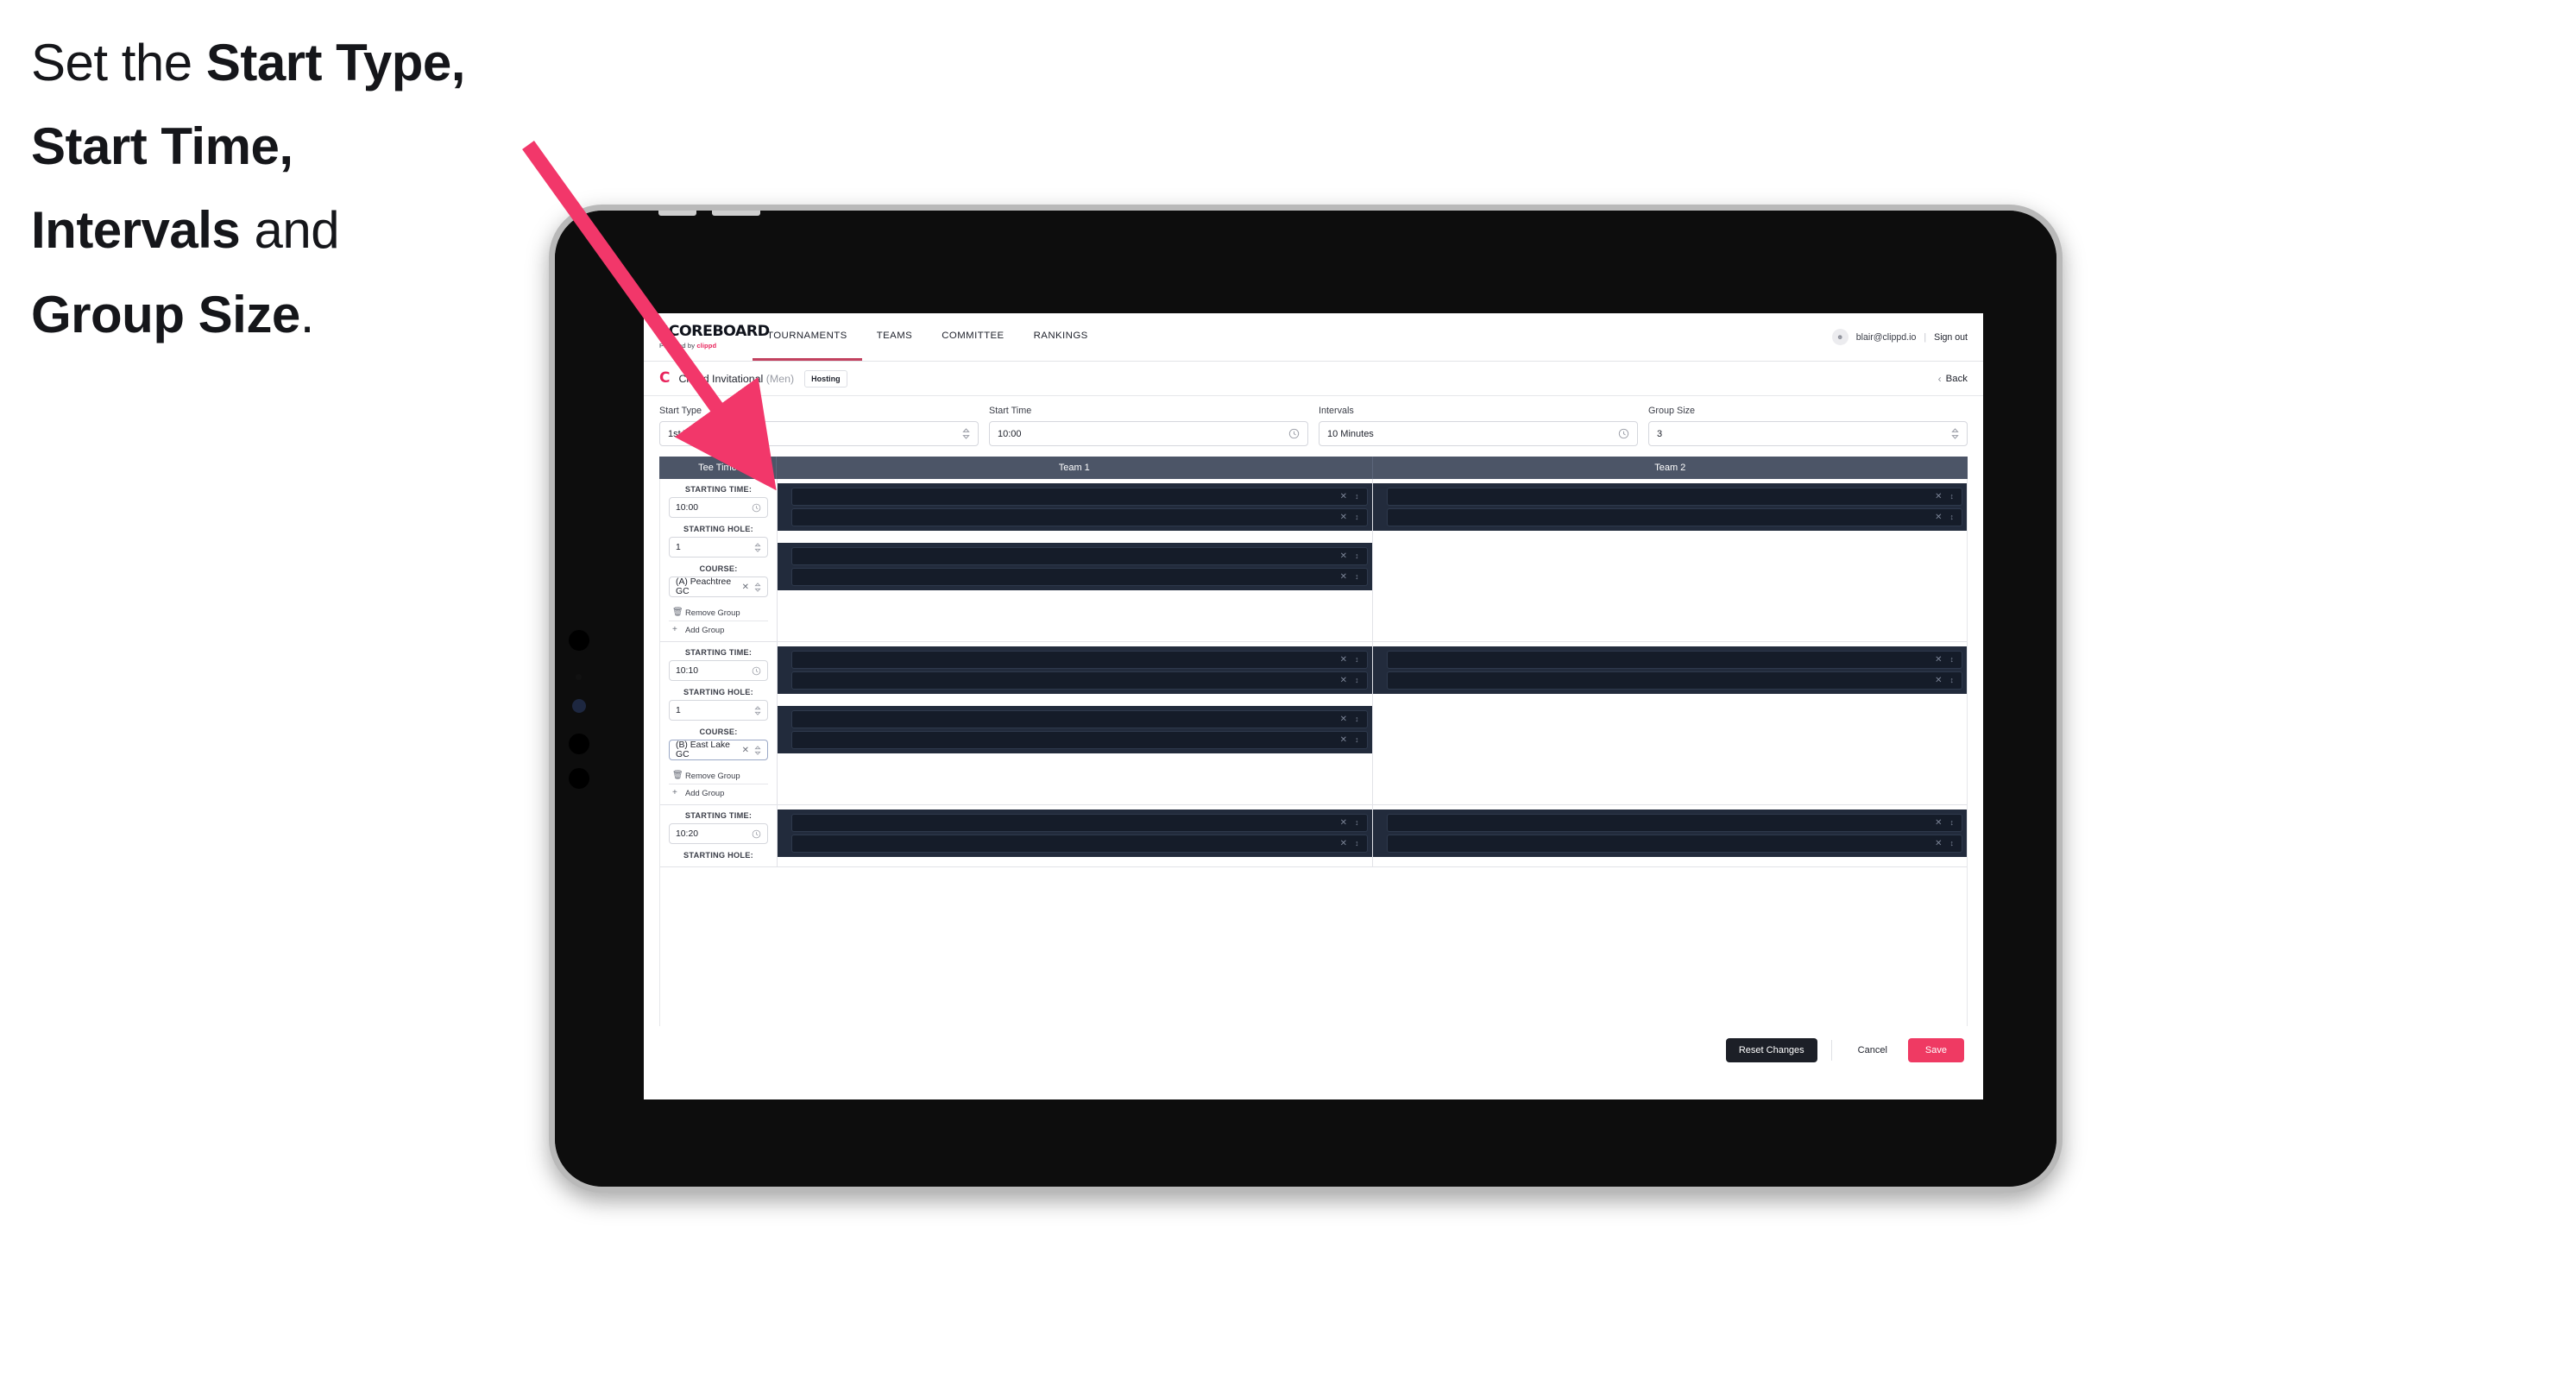 The image size is (2576, 1386). Describe the element at coordinates (1935, 1050) in the screenshot. I see `save-button: Save` at that location.